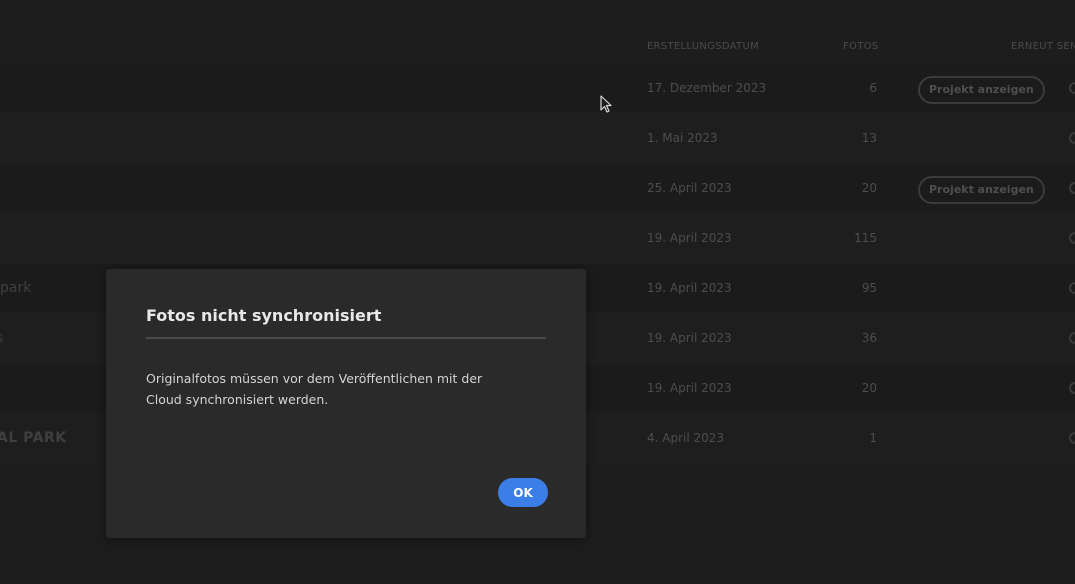  Describe the element at coordinates (606, 104) in the screenshot. I see `mouse-cursor-icon` at that location.